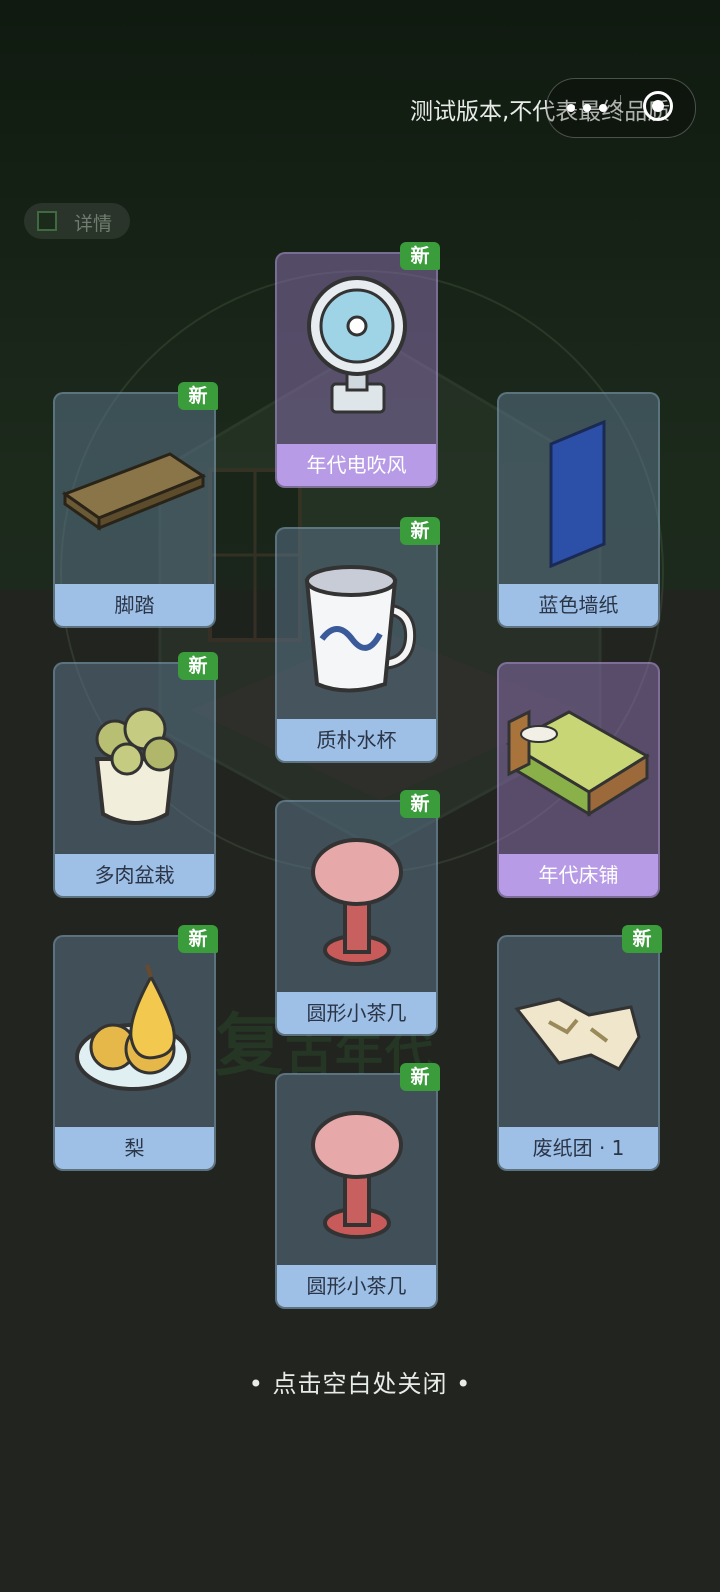 The width and height of the screenshot is (720, 1592). I want to click on item-card-round-table: 圆形小茶几 新, so click(357, 913).